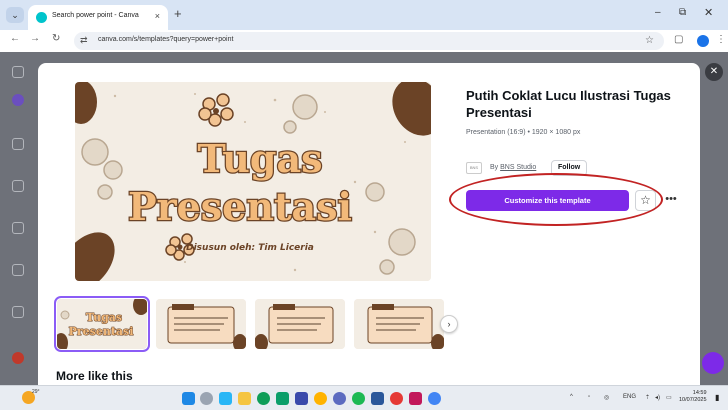 This screenshot has height=410, width=728. I want to click on chrome-icon, so click(396, 398).